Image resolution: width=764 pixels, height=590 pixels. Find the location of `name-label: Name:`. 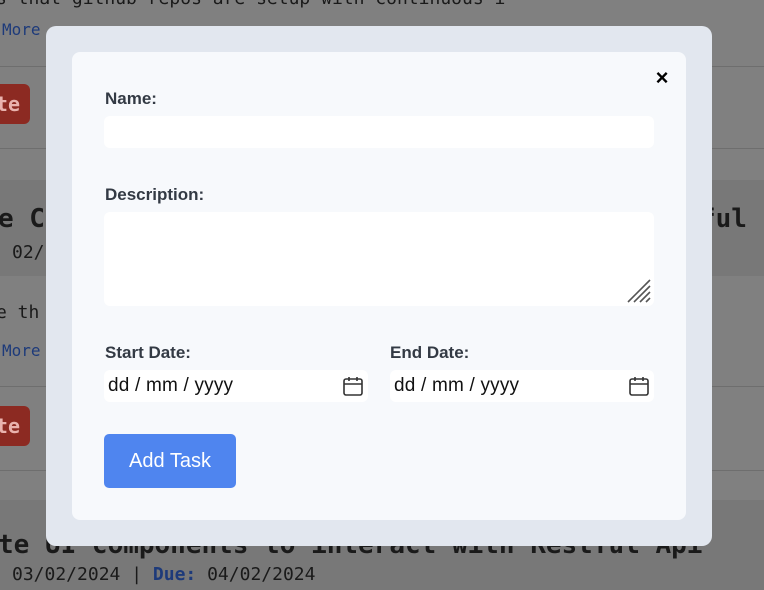

name-label: Name: is located at coordinates (131, 98).